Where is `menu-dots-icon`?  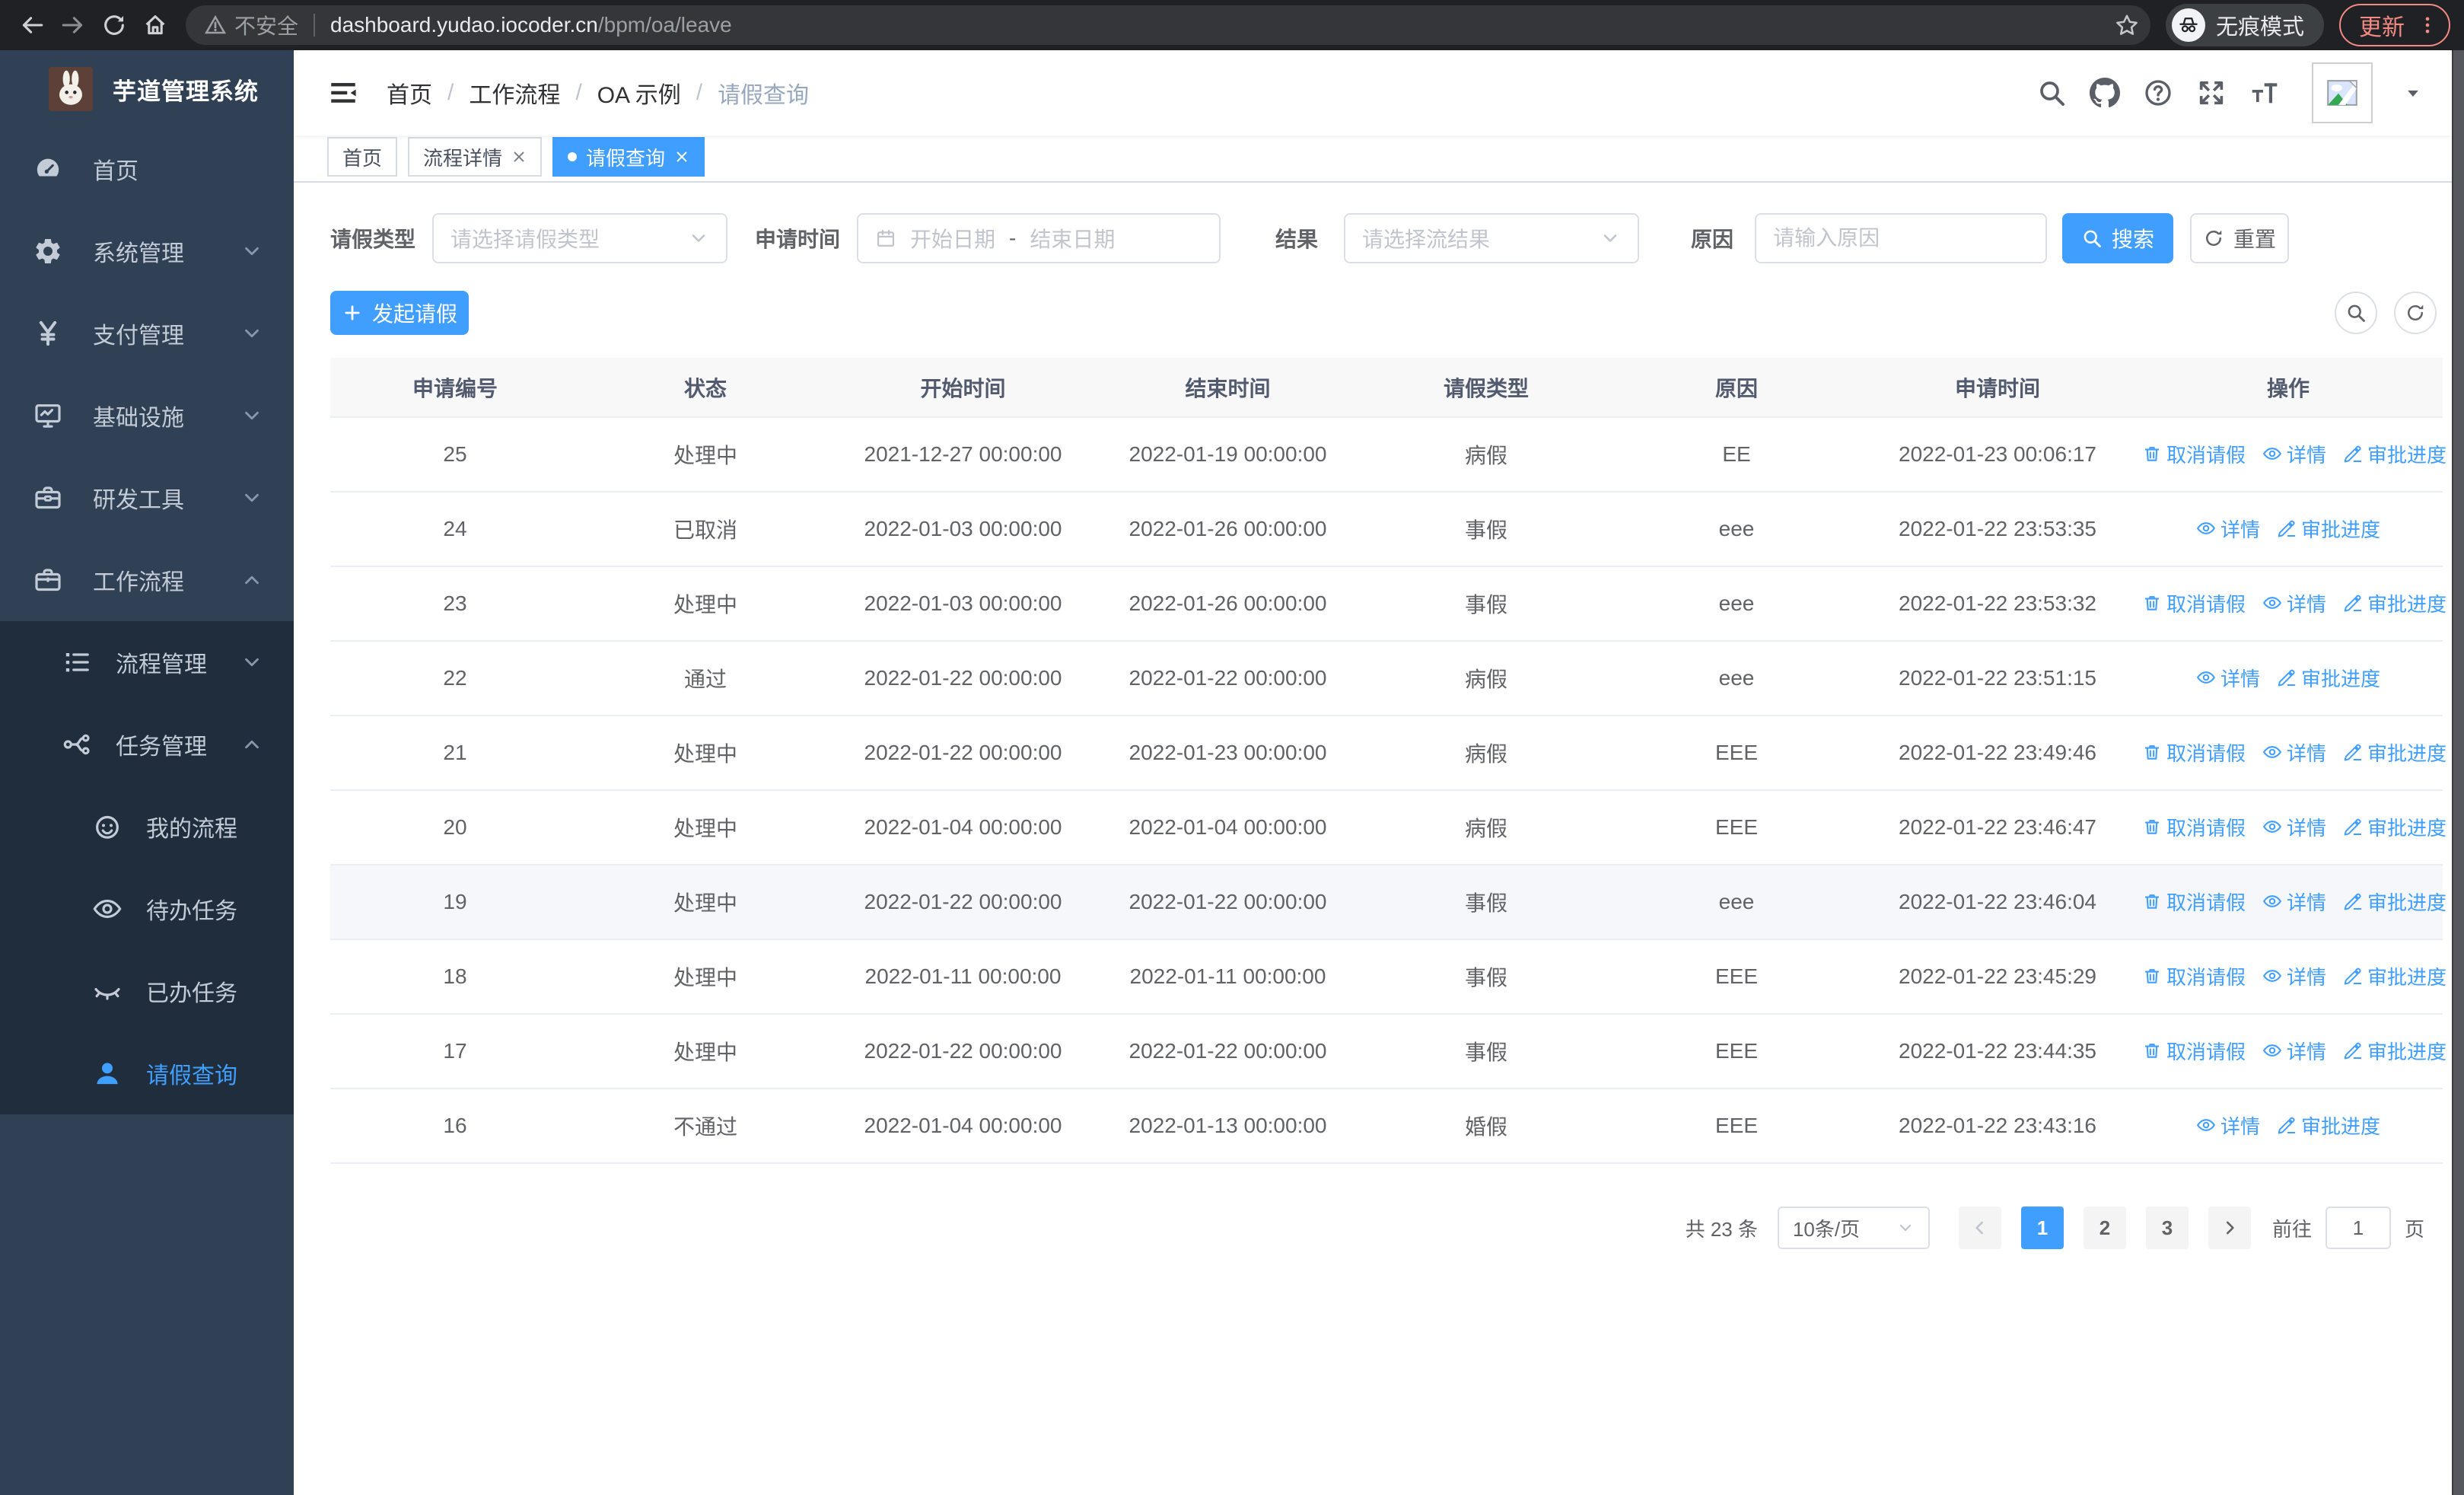
menu-dots-icon is located at coordinates (2427, 25).